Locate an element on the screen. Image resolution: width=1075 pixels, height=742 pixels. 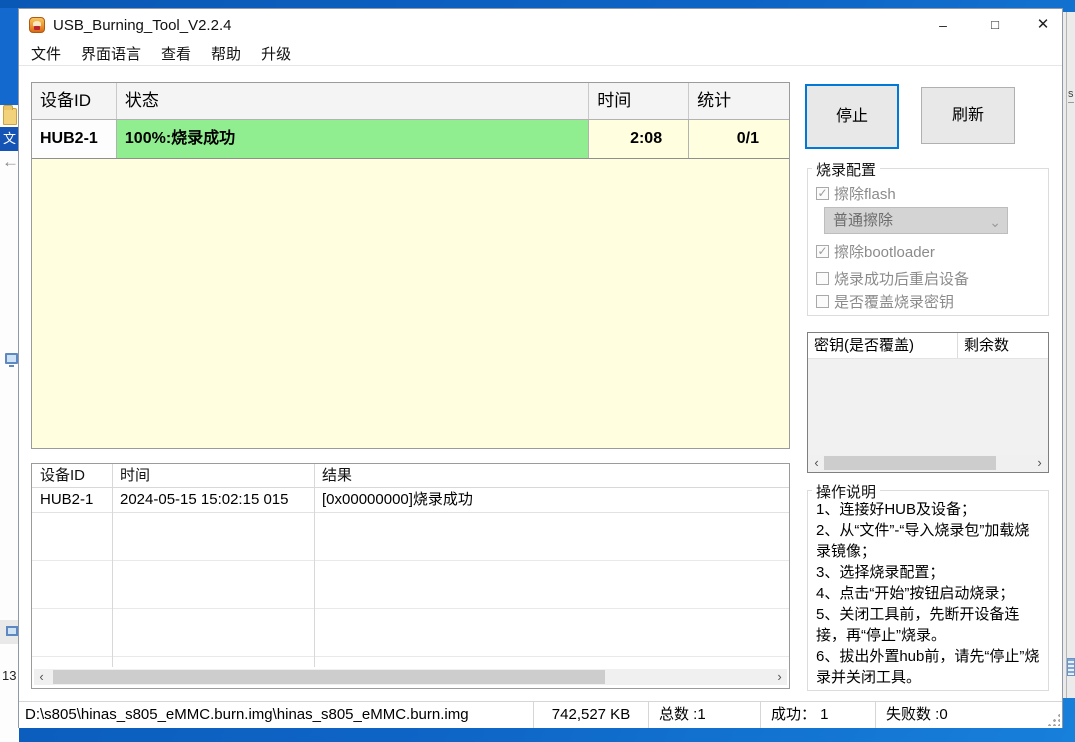
column-header-key: 密钥(是否覆盖) is located at coordinates (883, 345).